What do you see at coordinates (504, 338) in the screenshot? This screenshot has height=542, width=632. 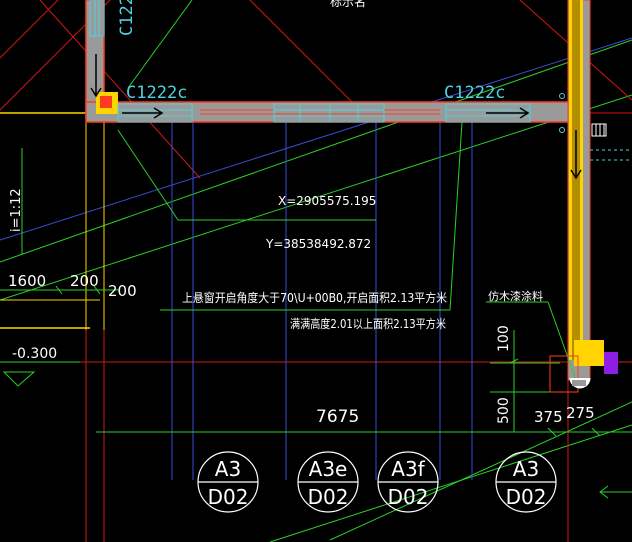 I see `dim-100: 100` at bounding box center [504, 338].